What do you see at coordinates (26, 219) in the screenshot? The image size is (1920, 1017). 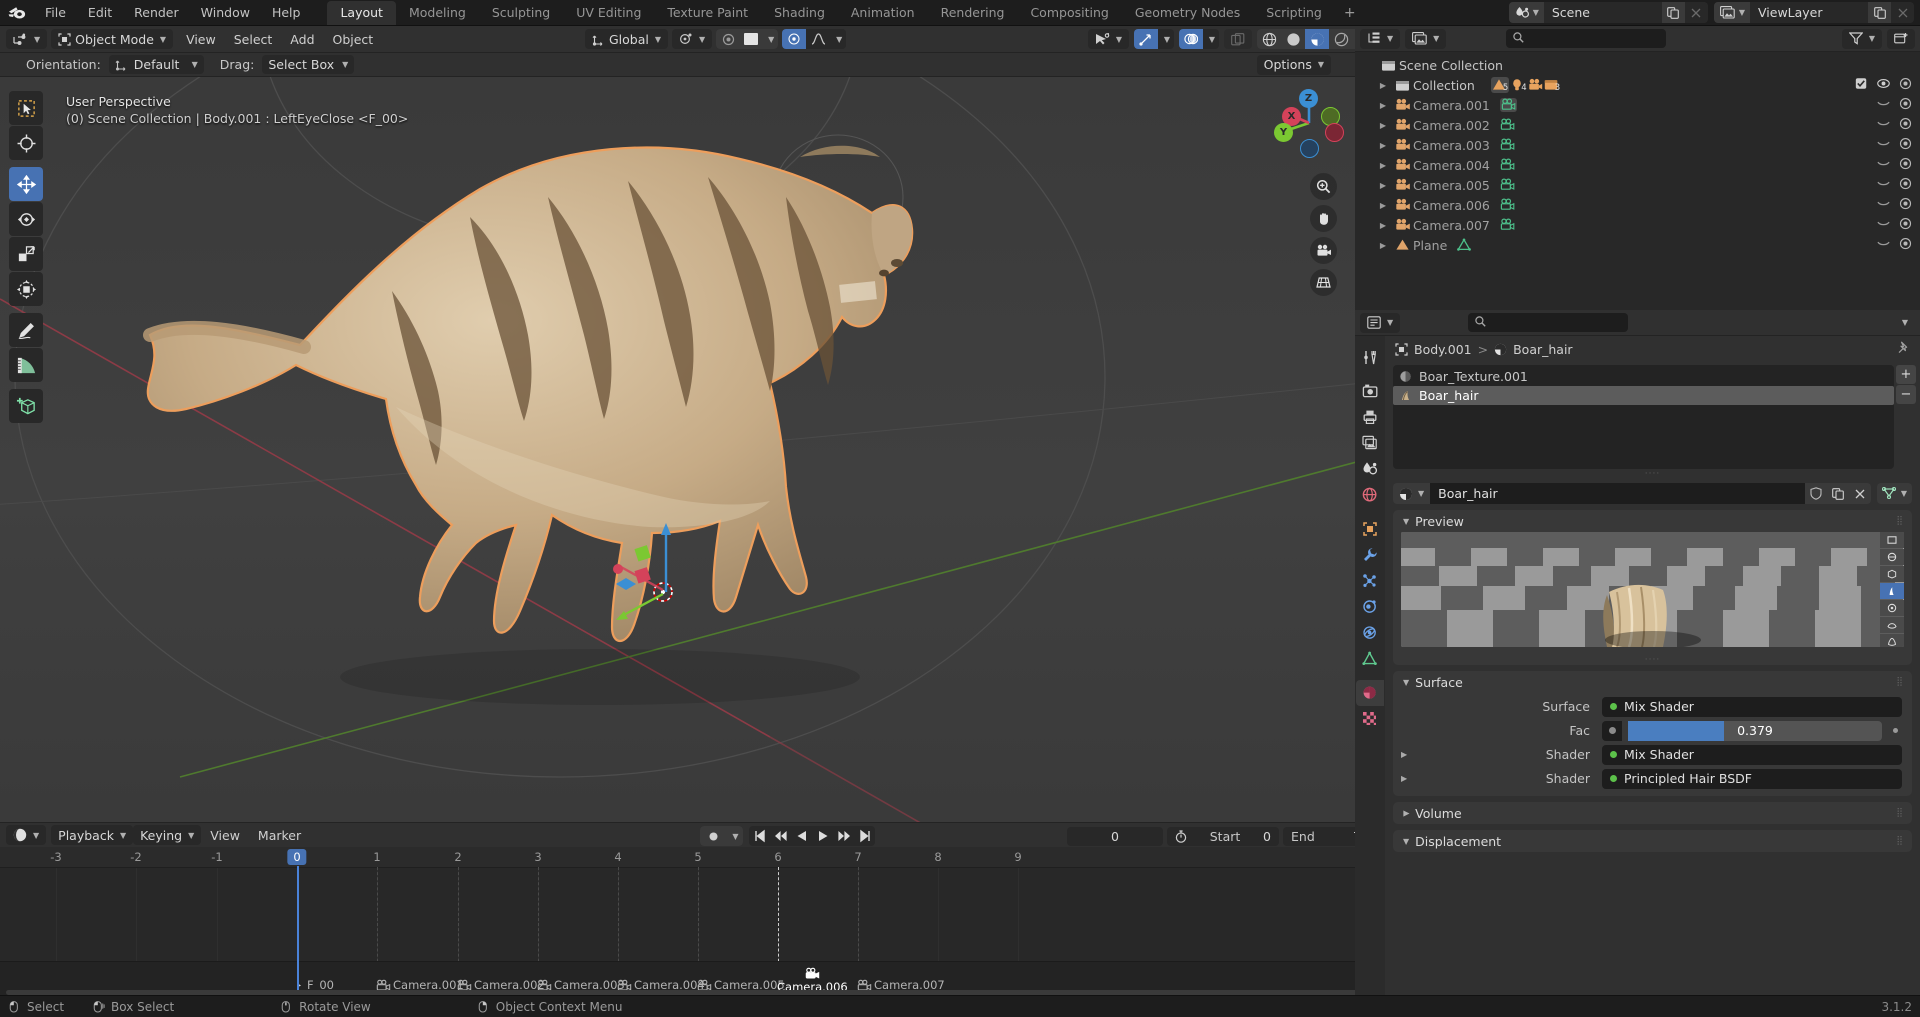 I see `rotate-tool` at bounding box center [26, 219].